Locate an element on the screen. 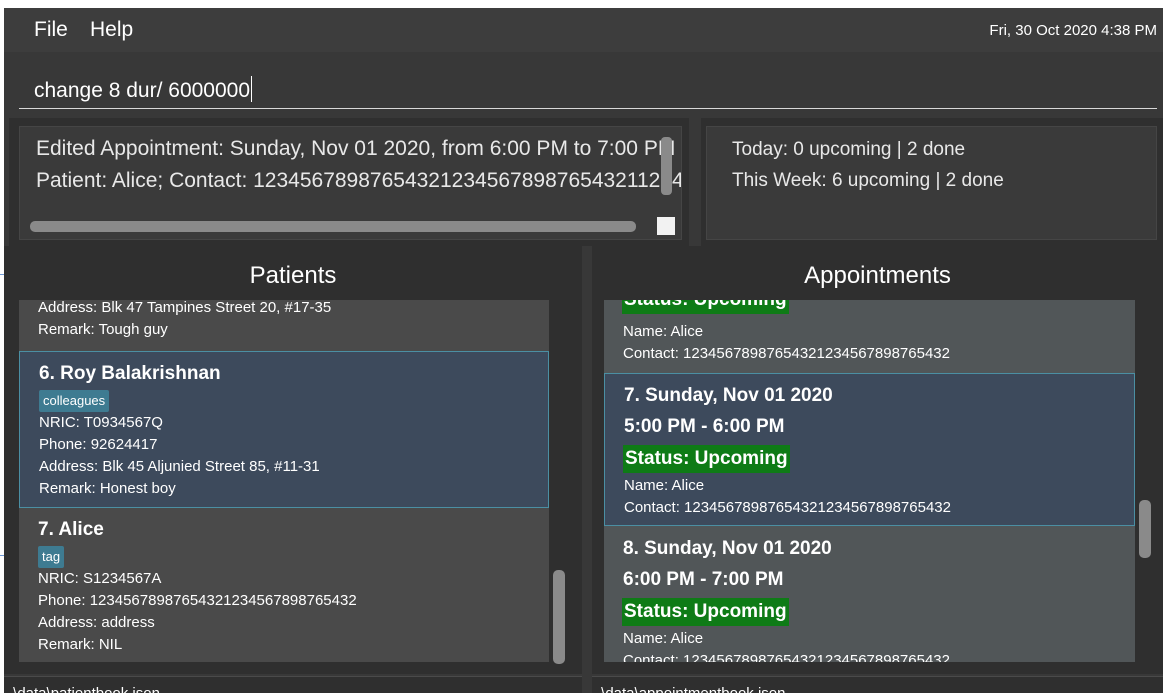 This screenshot has width=1163, height=693. patients-title: Patients is located at coordinates (293, 275).